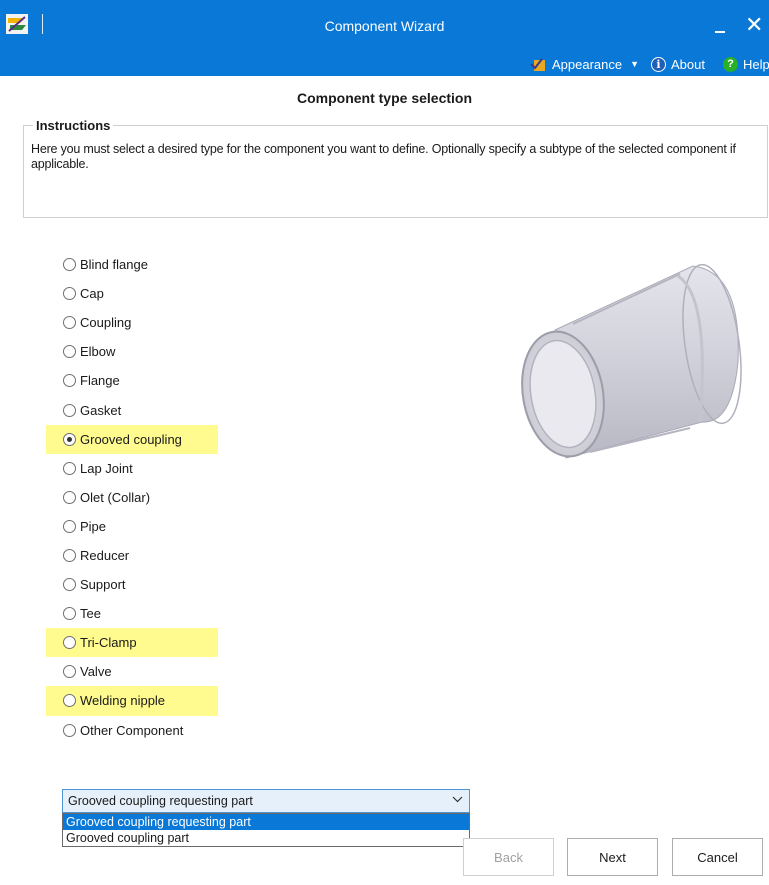 The height and width of the screenshot is (885, 769). I want to click on radio-option-label: Coupling, so click(106, 323).